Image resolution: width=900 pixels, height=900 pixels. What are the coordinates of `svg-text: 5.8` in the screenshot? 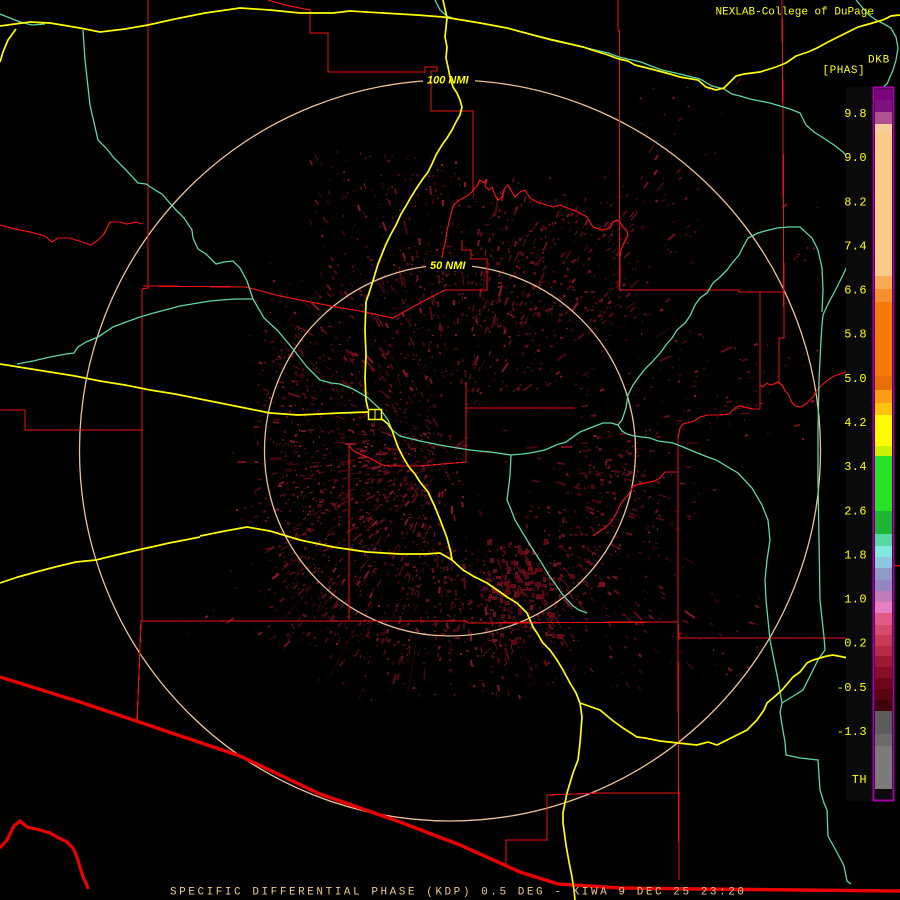 It's located at (855, 335).